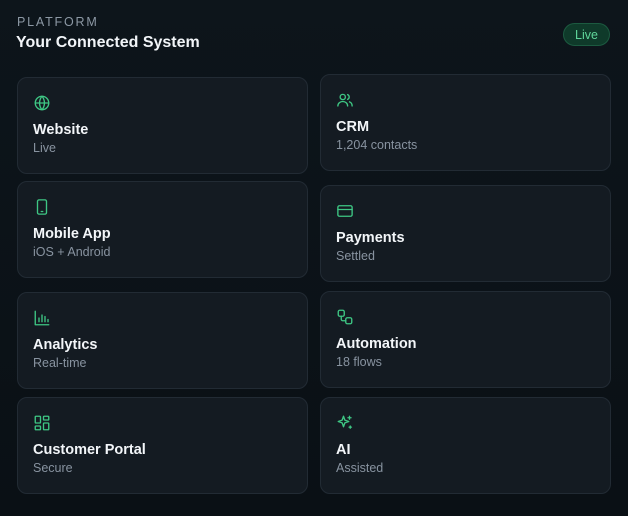 The height and width of the screenshot is (516, 628). What do you see at coordinates (345, 211) in the screenshot?
I see `credit-card-icon` at bounding box center [345, 211].